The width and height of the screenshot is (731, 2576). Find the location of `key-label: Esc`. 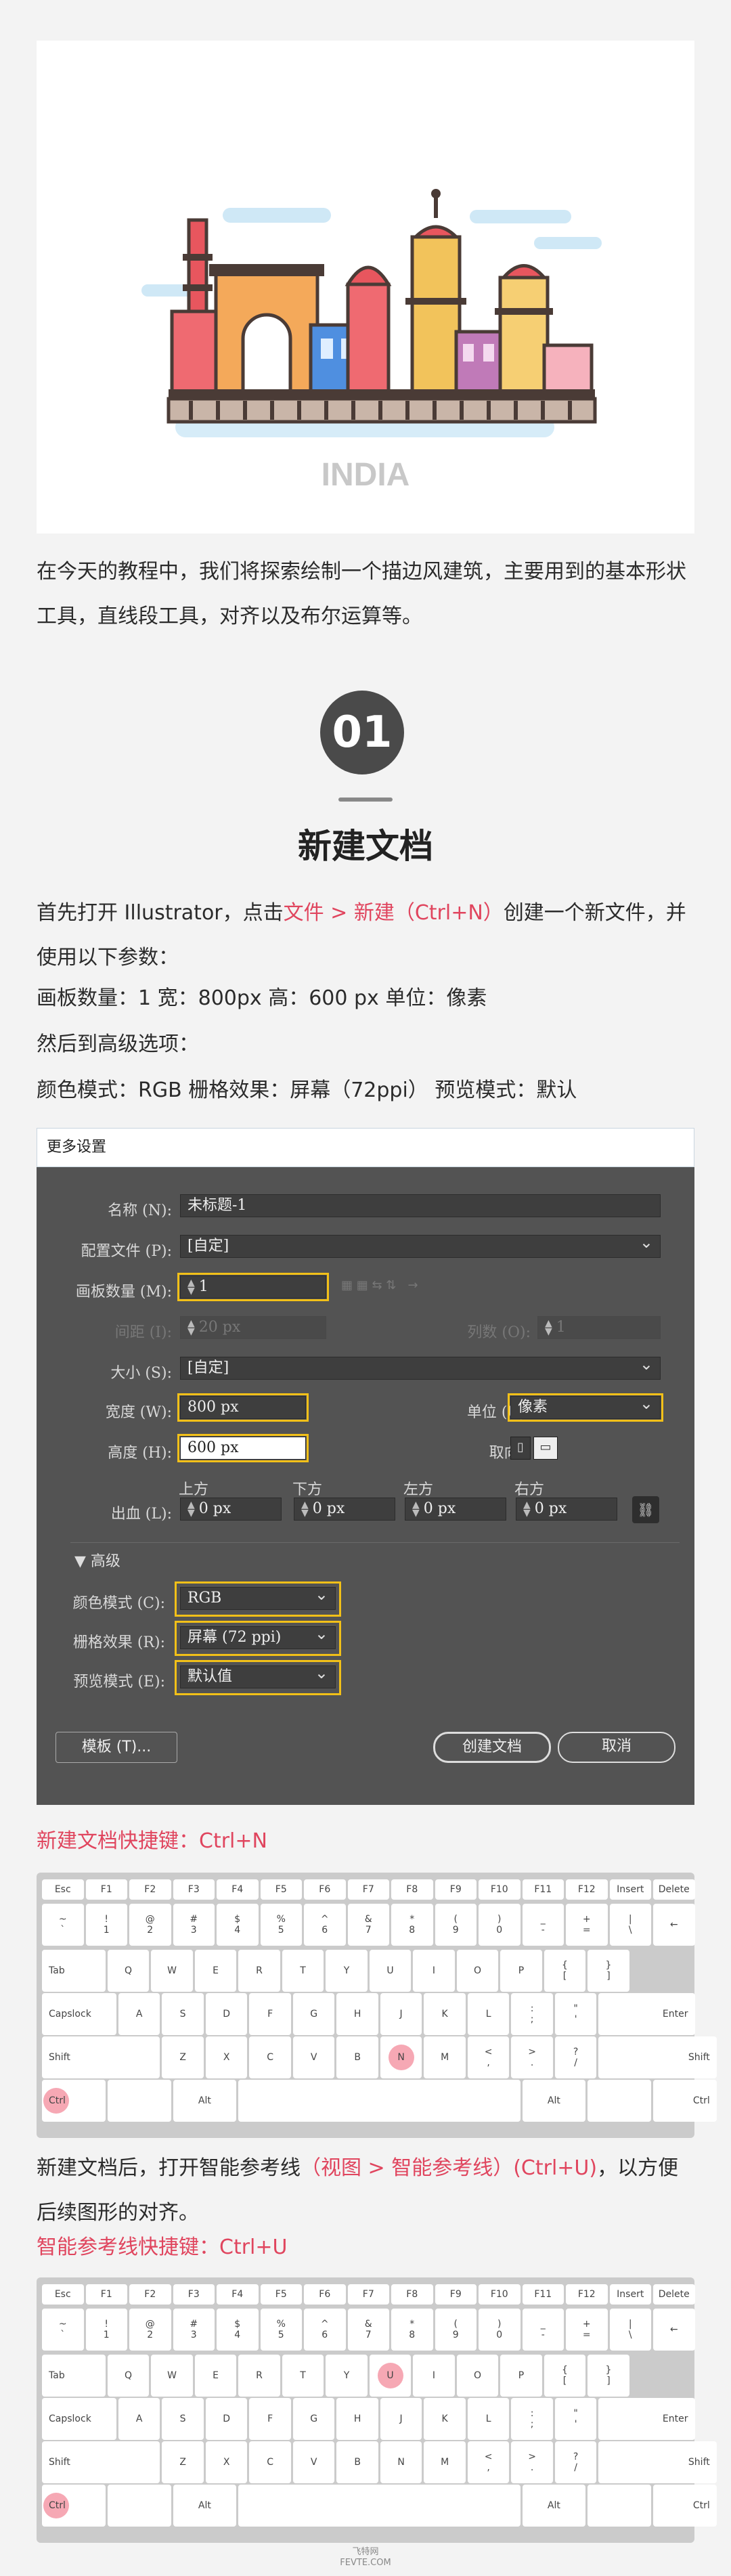

key-label: Esc is located at coordinates (62, 1889).